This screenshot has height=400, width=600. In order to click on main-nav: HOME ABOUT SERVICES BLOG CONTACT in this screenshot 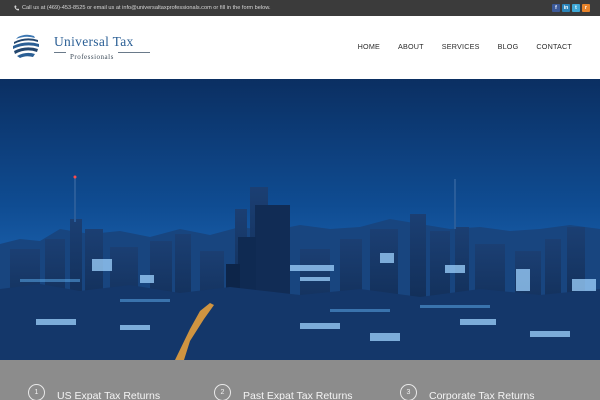, I will do `click(465, 46)`.